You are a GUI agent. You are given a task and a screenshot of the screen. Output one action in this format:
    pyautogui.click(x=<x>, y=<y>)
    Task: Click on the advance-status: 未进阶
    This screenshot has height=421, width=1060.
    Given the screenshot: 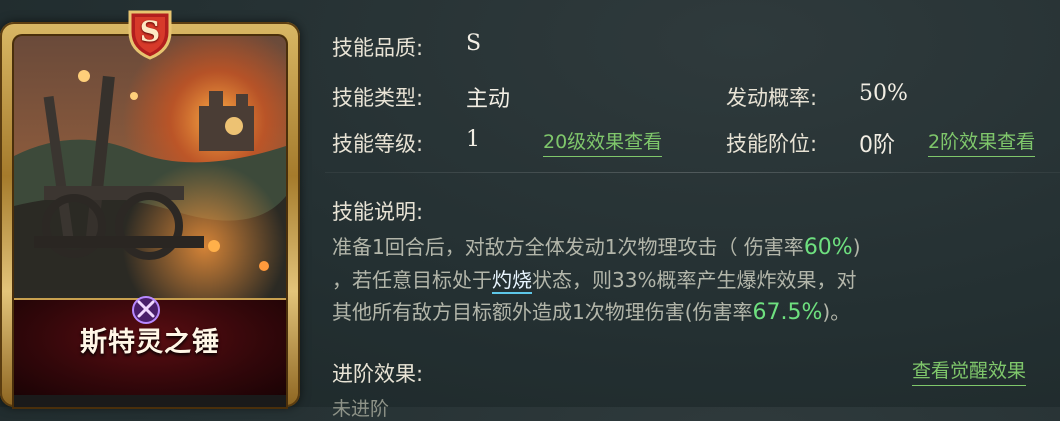 What is the action you would take?
    pyautogui.click(x=361, y=409)
    